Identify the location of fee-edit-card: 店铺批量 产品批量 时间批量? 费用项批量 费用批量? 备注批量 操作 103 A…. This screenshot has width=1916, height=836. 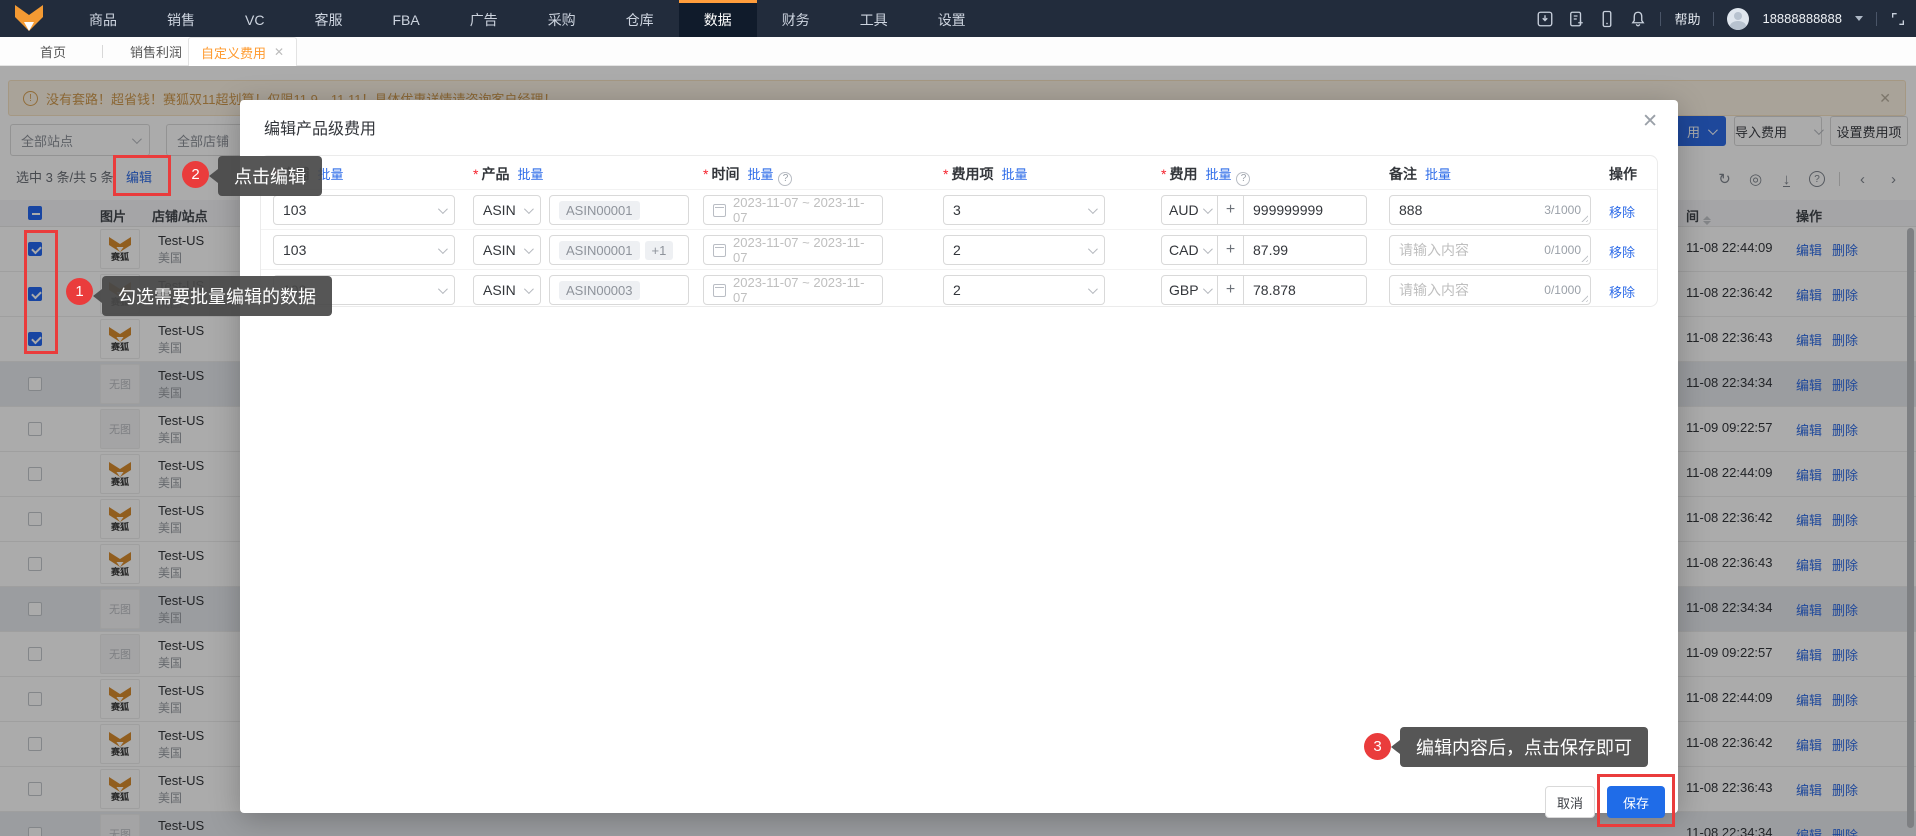
(959, 231).